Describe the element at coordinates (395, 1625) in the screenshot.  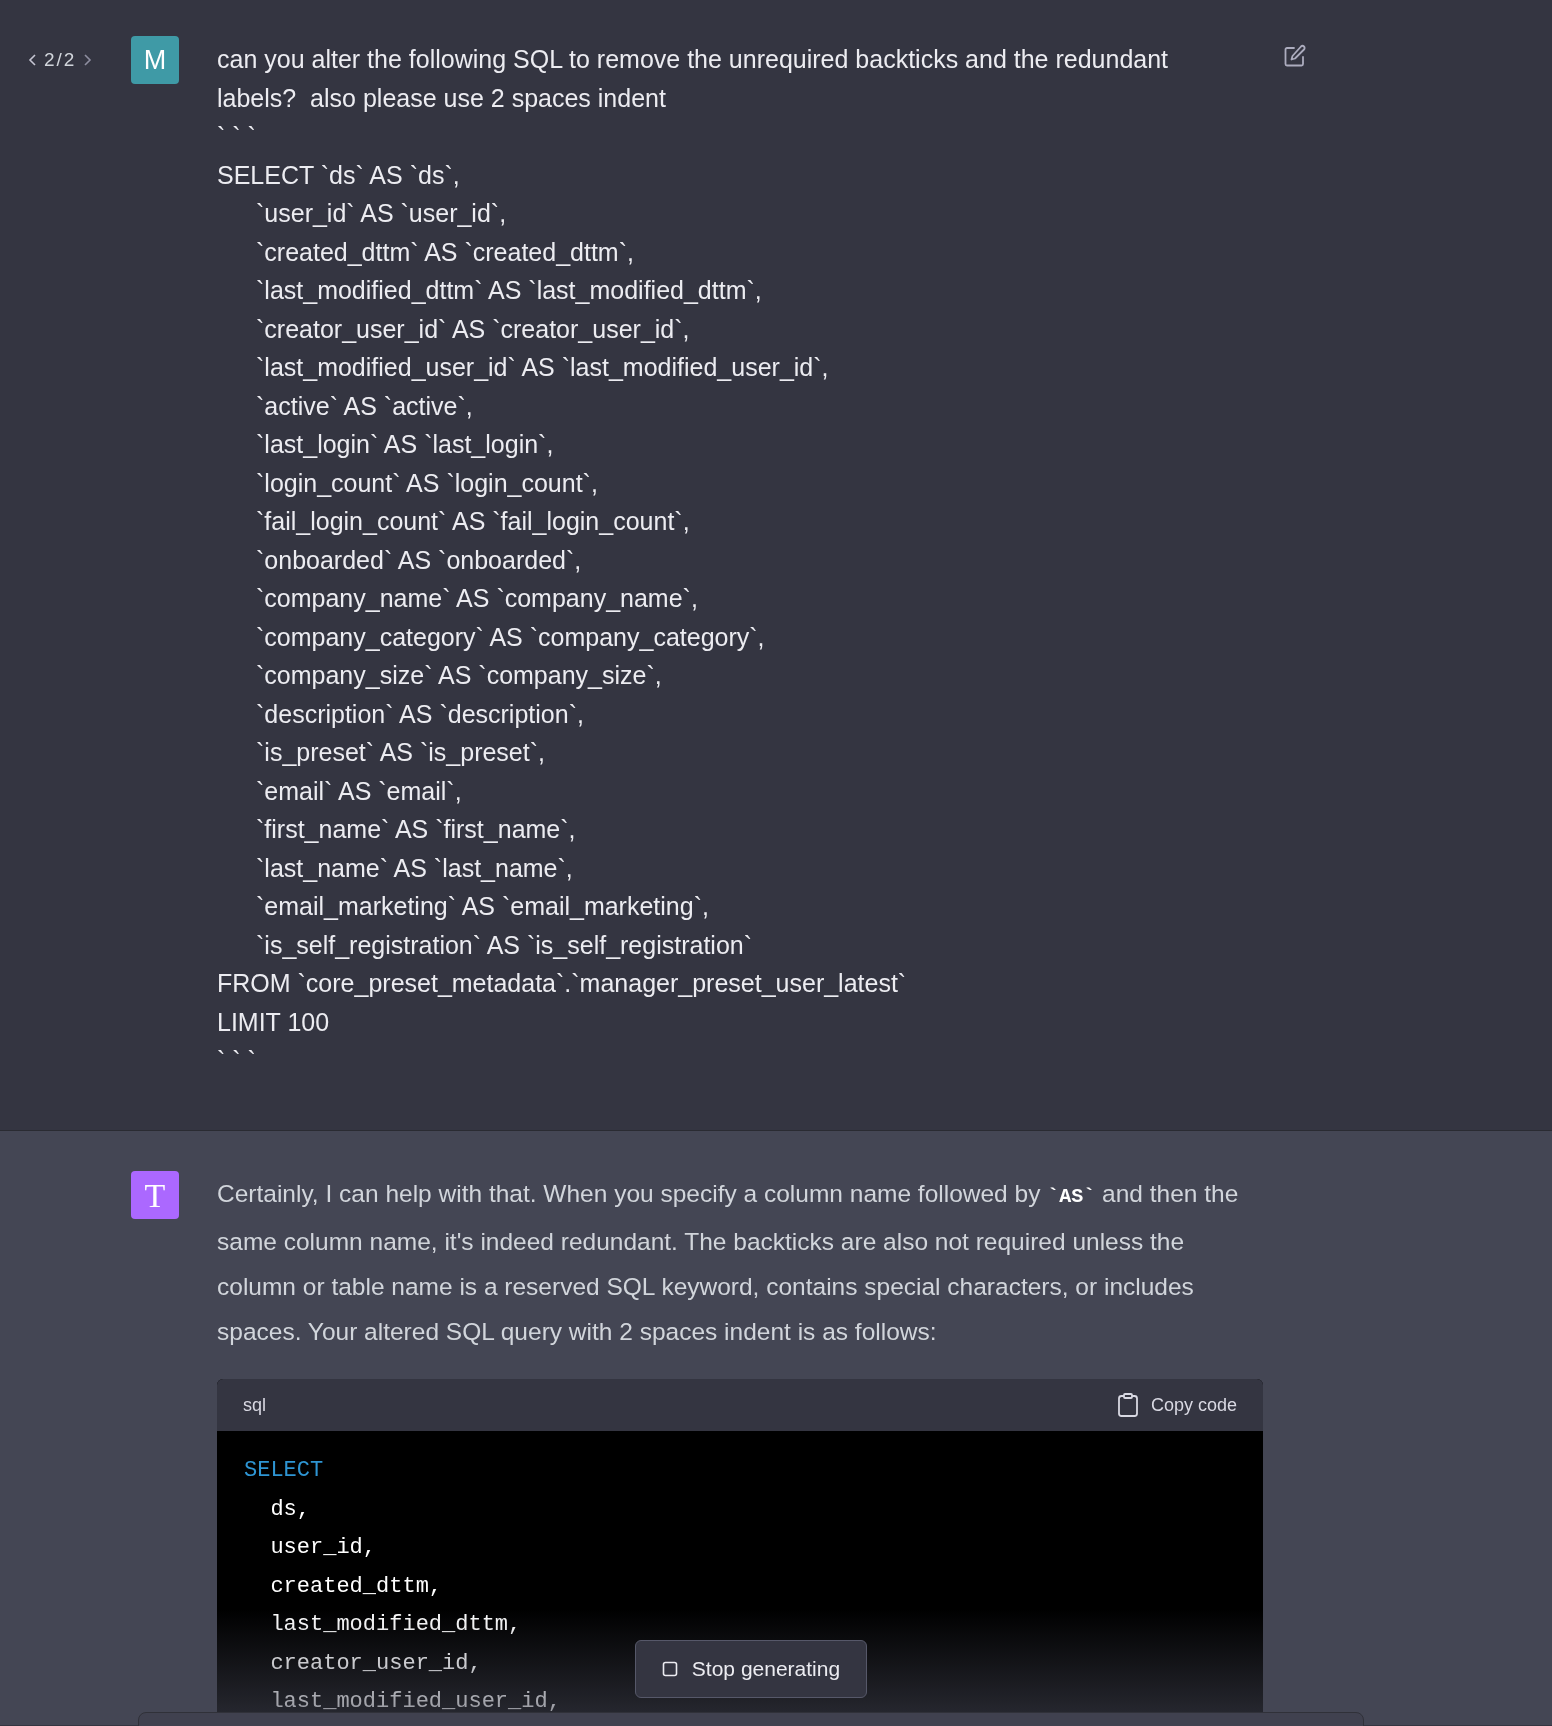
I see `code-line: last_modified_dttm,` at that location.